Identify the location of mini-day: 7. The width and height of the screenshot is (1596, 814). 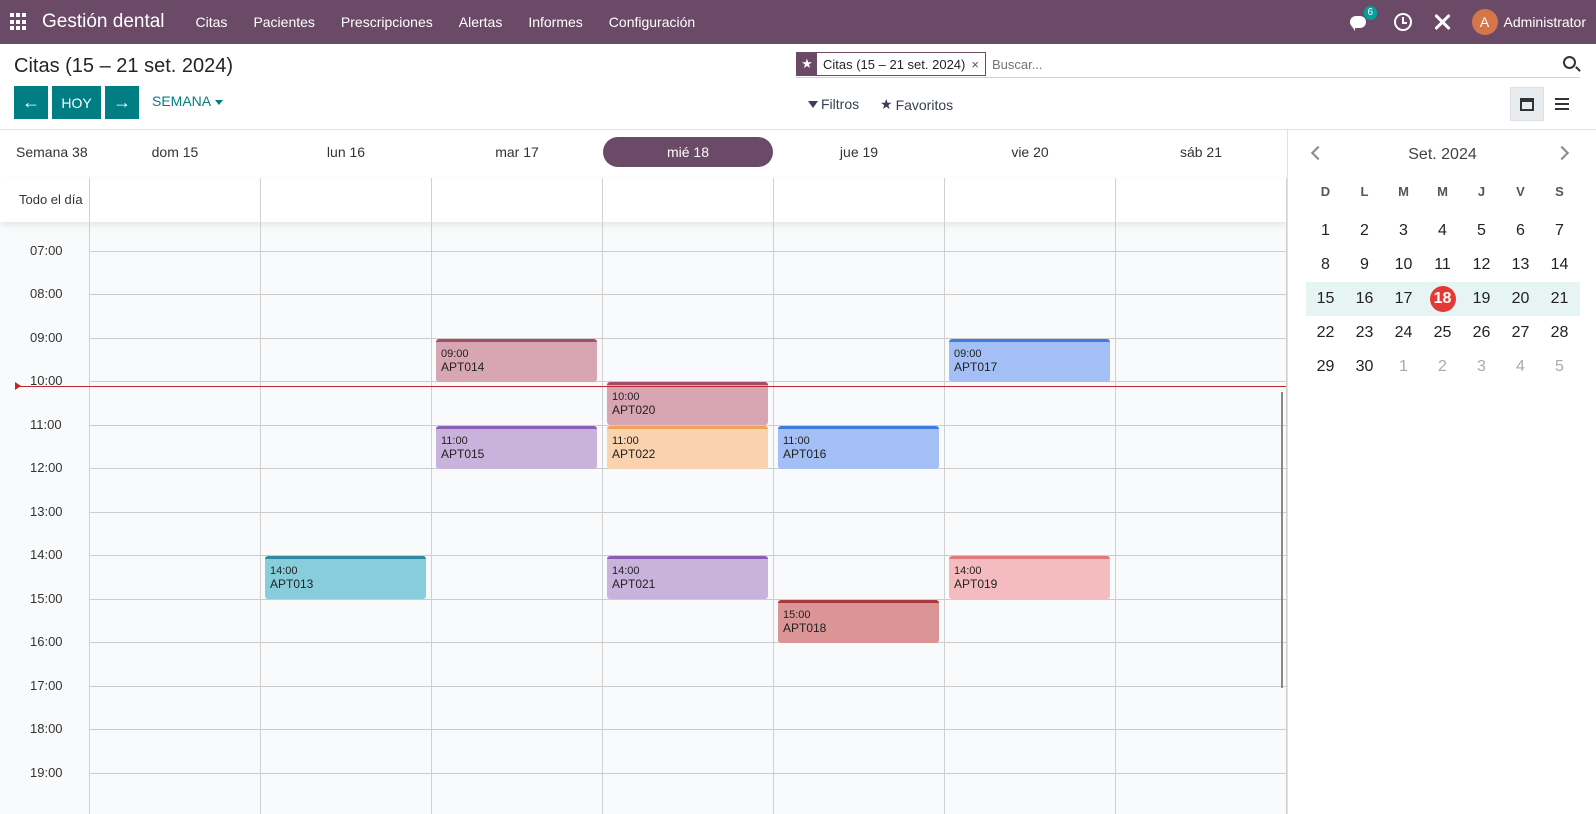
(1559, 231).